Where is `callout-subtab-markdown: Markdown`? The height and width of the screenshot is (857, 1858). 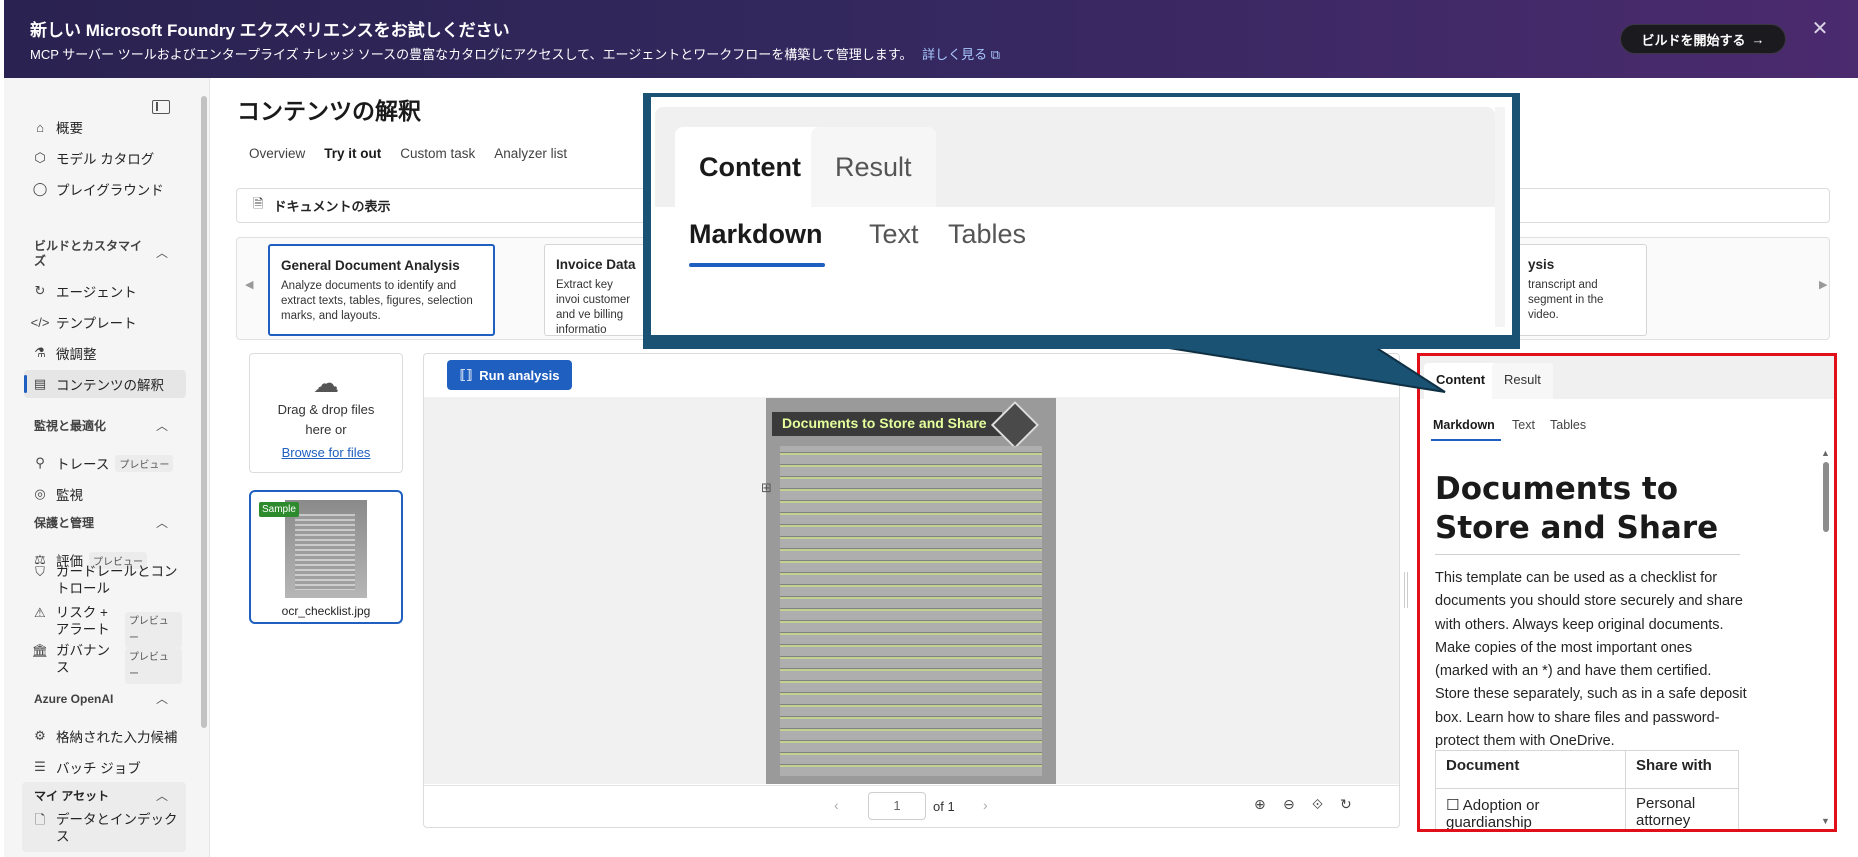
callout-subtab-markdown: Markdown is located at coordinates (756, 234).